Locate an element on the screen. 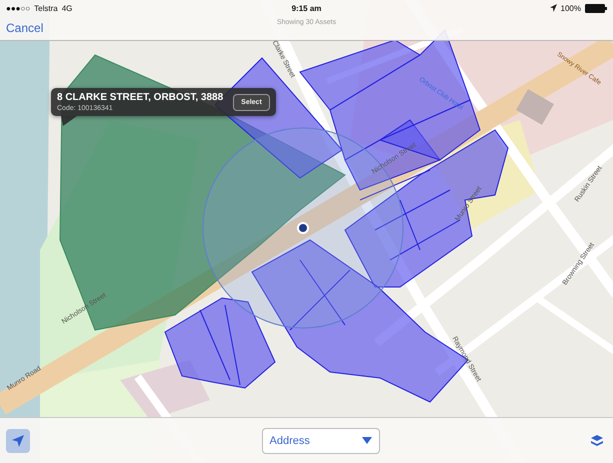  layers-icon is located at coordinates (597, 440).